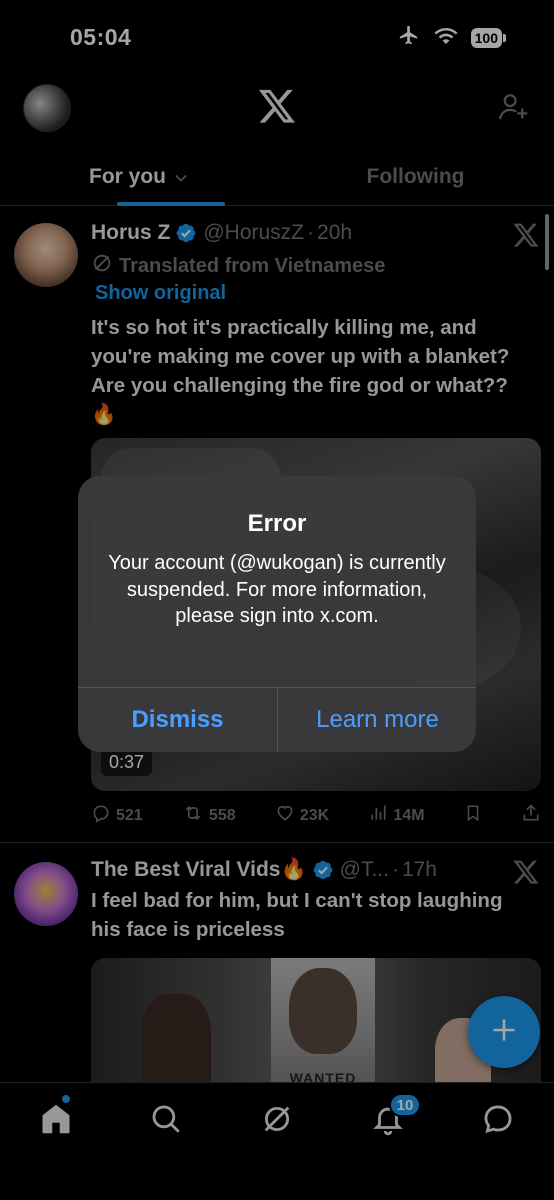 The height and width of the screenshot is (1200, 554). Describe the element at coordinates (377, 720) in the screenshot. I see `learn-more-button: Learn more` at that location.